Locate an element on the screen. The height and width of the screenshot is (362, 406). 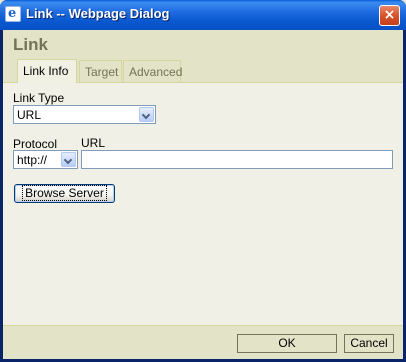
internet-explorer-icon: e is located at coordinates (13, 14).